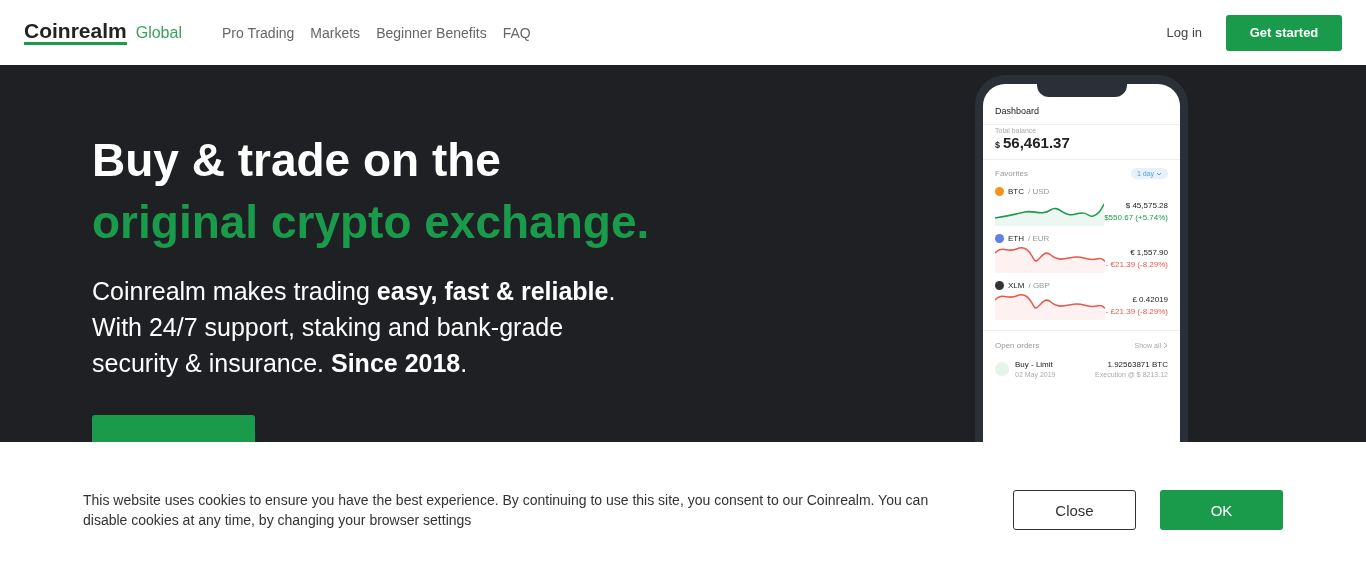  I want to click on favorites-label: Favorites, so click(1011, 173).